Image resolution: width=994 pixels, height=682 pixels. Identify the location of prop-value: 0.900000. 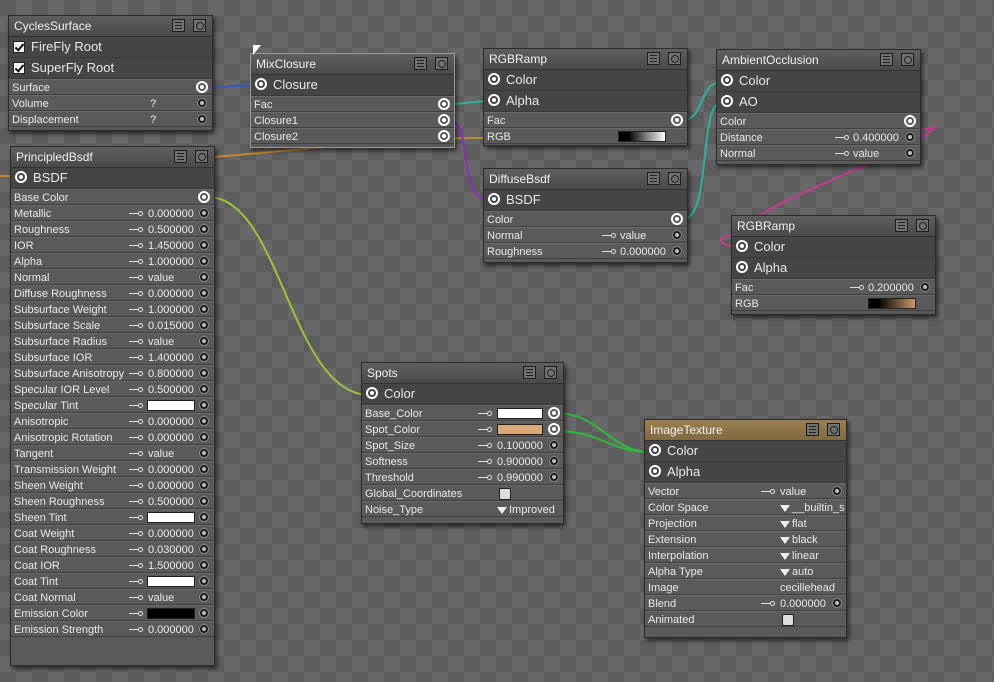
(520, 462).